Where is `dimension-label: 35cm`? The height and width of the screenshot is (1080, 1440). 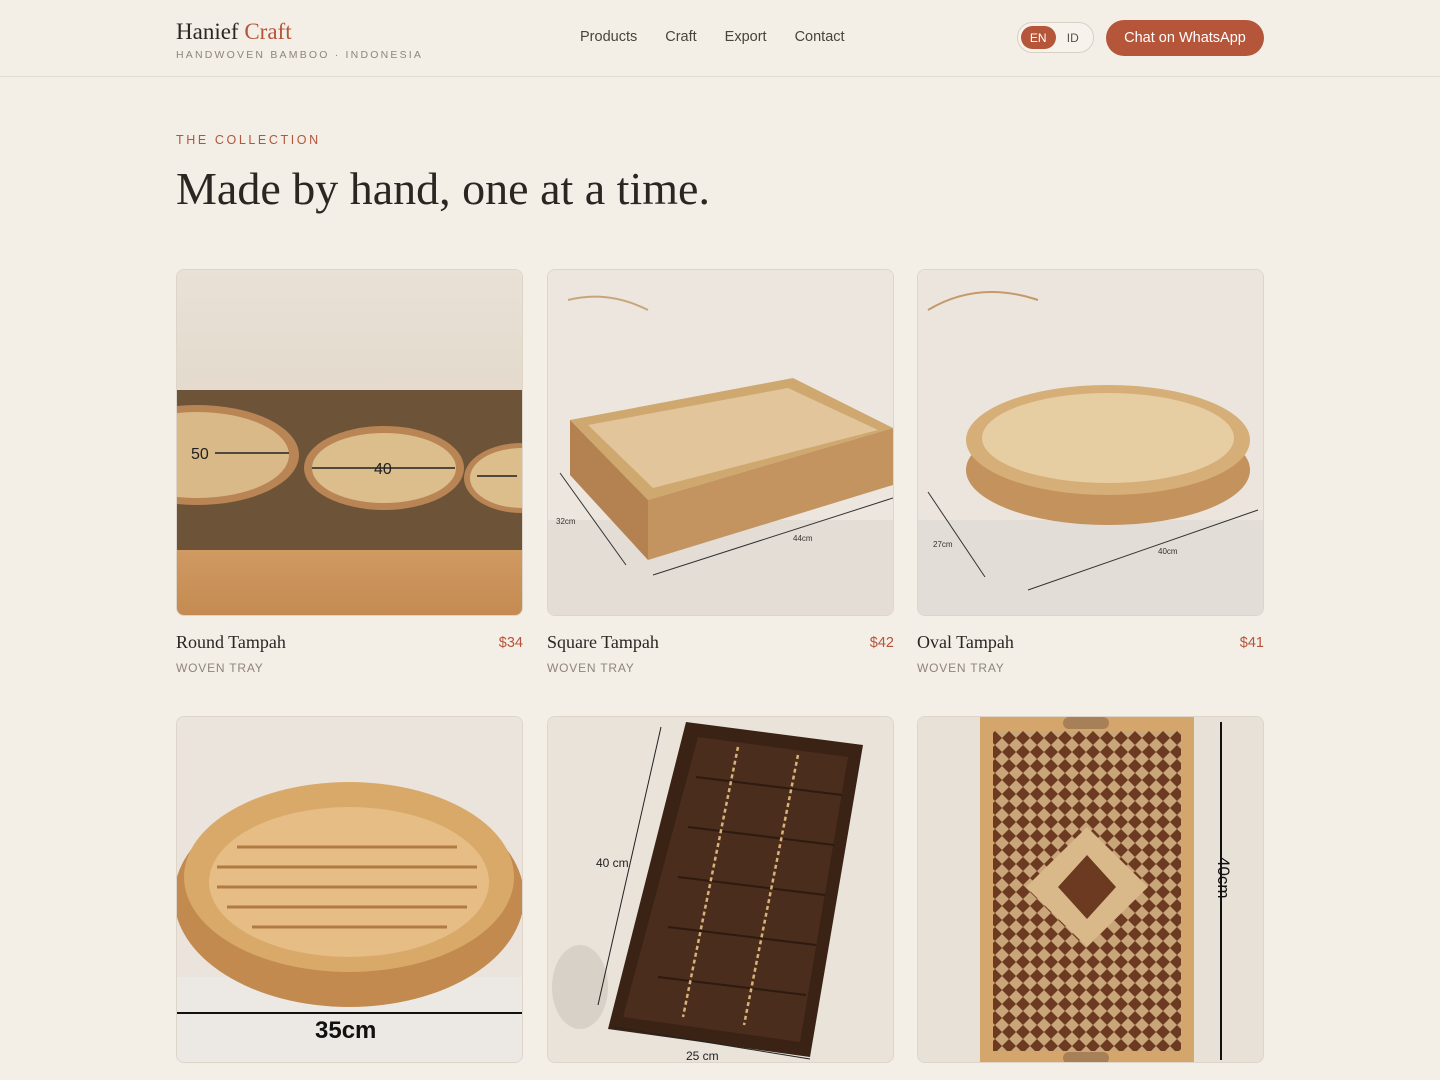 dimension-label: 35cm is located at coordinates (345, 1030).